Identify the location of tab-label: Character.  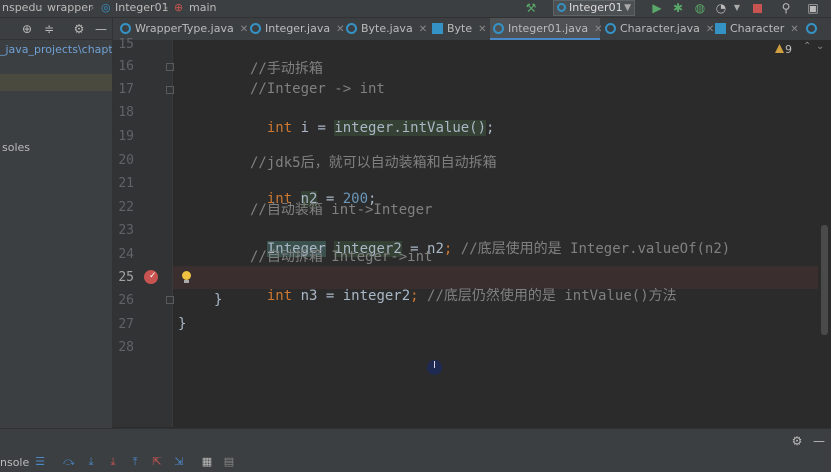
(757, 28).